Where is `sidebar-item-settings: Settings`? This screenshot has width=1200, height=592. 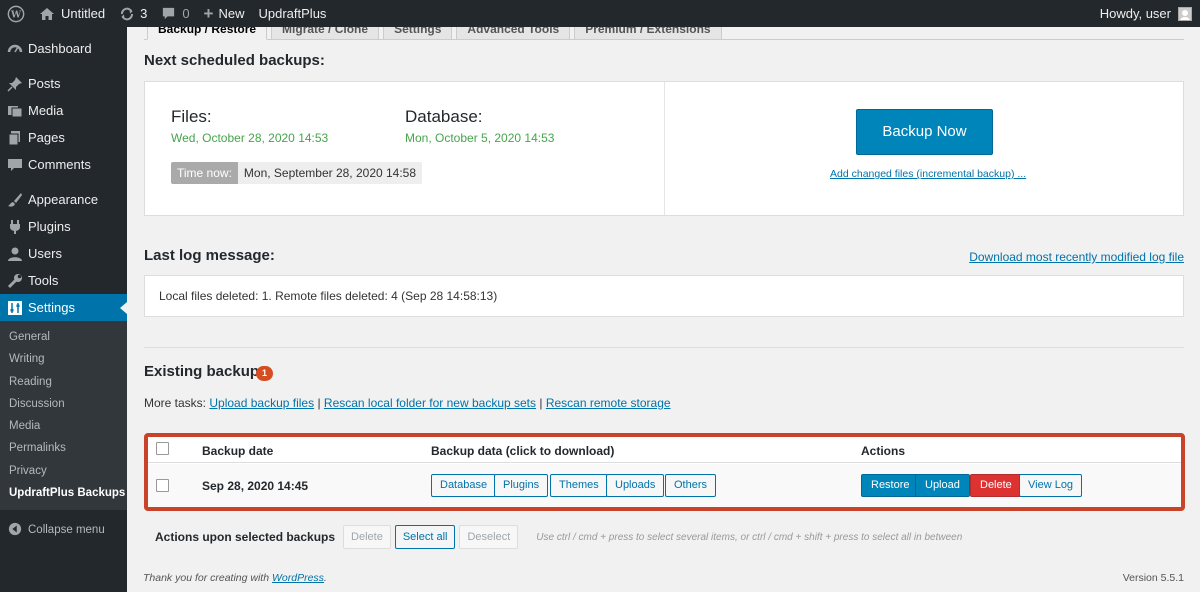 sidebar-item-settings: Settings is located at coordinates (63, 307).